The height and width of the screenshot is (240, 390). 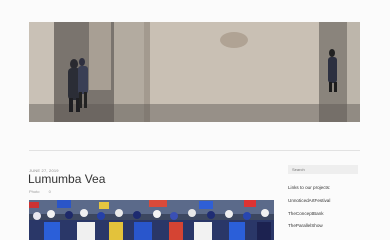 What do you see at coordinates (151, 220) in the screenshot?
I see `post-featured-image` at bounding box center [151, 220].